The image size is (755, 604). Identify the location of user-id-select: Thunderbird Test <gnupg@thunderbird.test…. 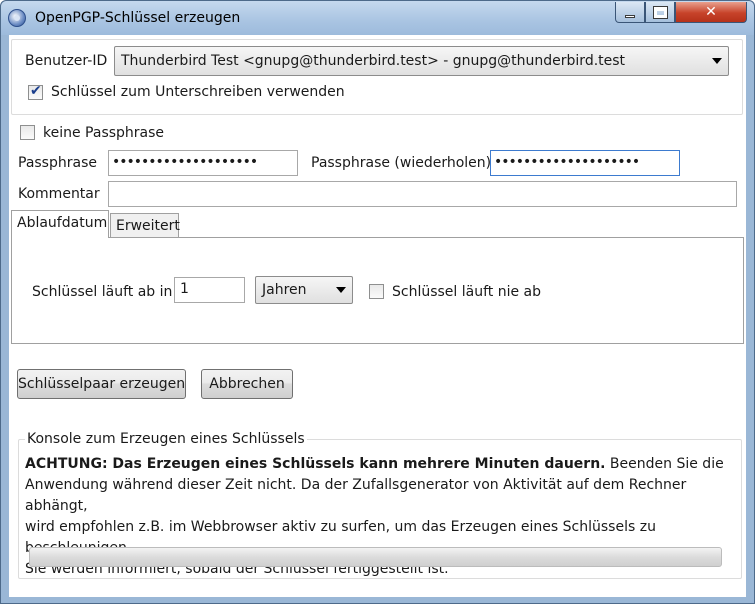
(421, 61).